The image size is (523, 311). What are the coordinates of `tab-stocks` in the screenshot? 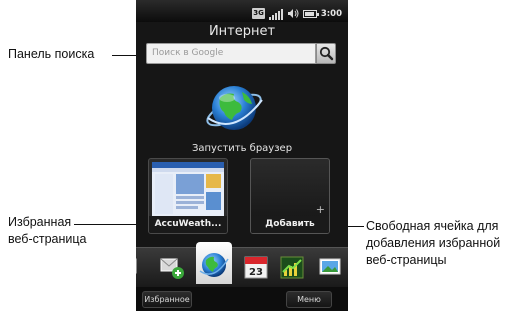 It's located at (292, 267).